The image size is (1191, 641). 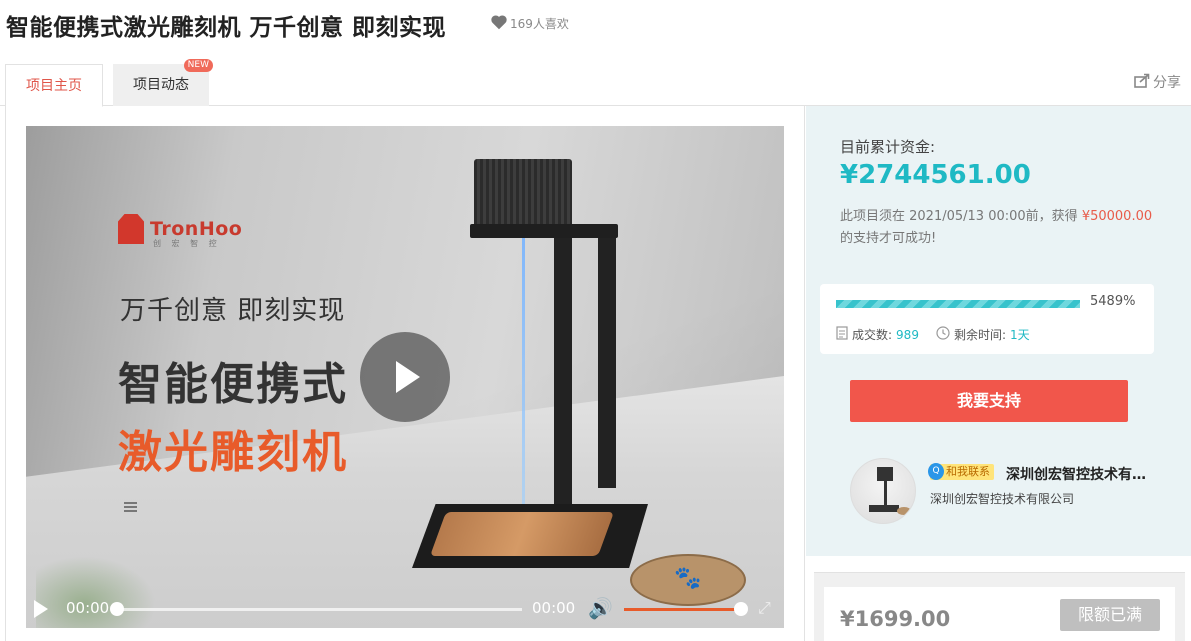 What do you see at coordinates (1020, 335) in the screenshot?
I see `remaining-value: 1天` at bounding box center [1020, 335].